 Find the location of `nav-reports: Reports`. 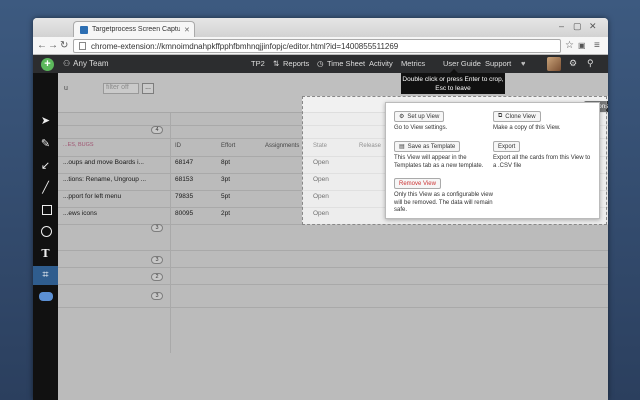

nav-reports: Reports is located at coordinates (296, 63).